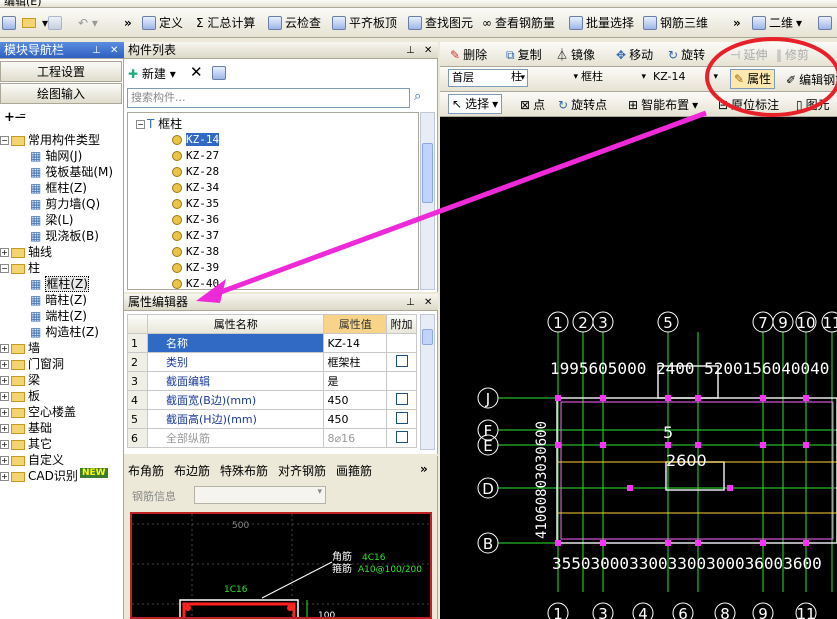 The image size is (837, 619). I want to click on view-2d-dropdown: 二维 ▾, so click(777, 23).